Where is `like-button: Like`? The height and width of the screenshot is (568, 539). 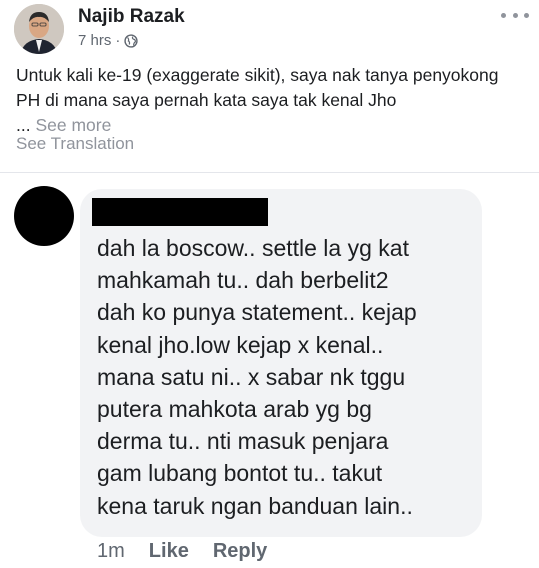 like-button: Like is located at coordinates (169, 551).